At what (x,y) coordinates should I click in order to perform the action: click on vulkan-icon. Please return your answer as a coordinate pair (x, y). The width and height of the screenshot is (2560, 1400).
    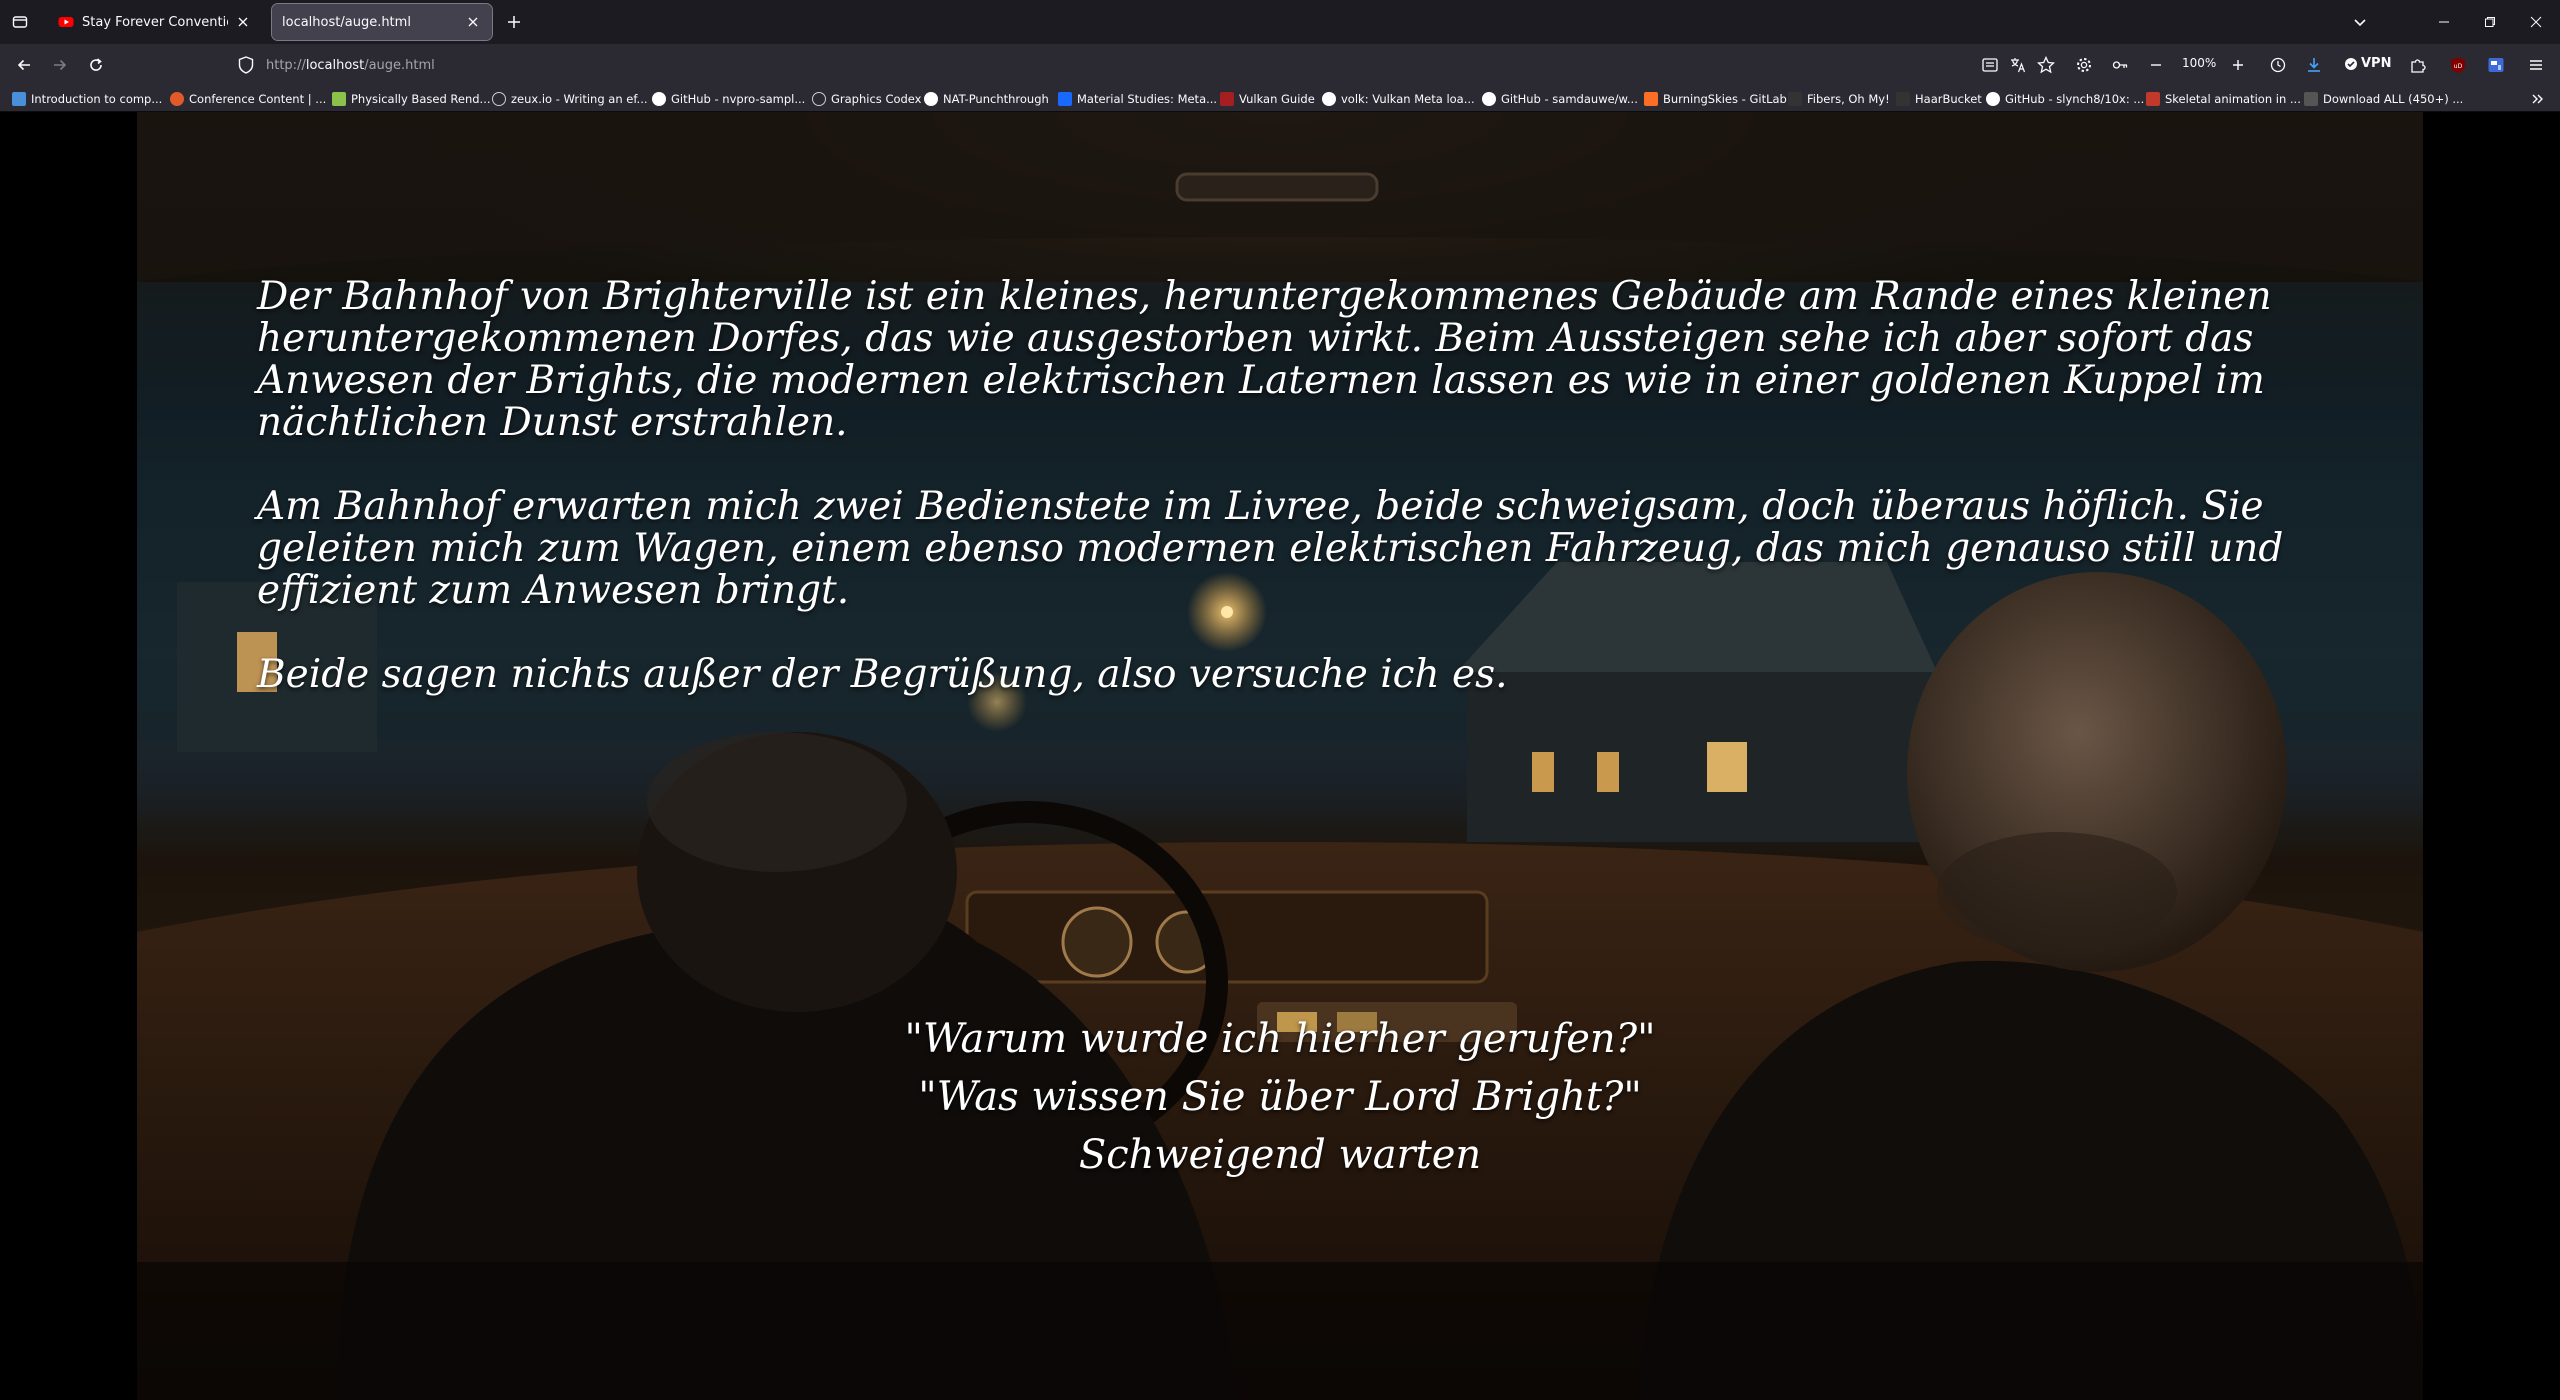
    Looking at the image, I should click on (1227, 99).